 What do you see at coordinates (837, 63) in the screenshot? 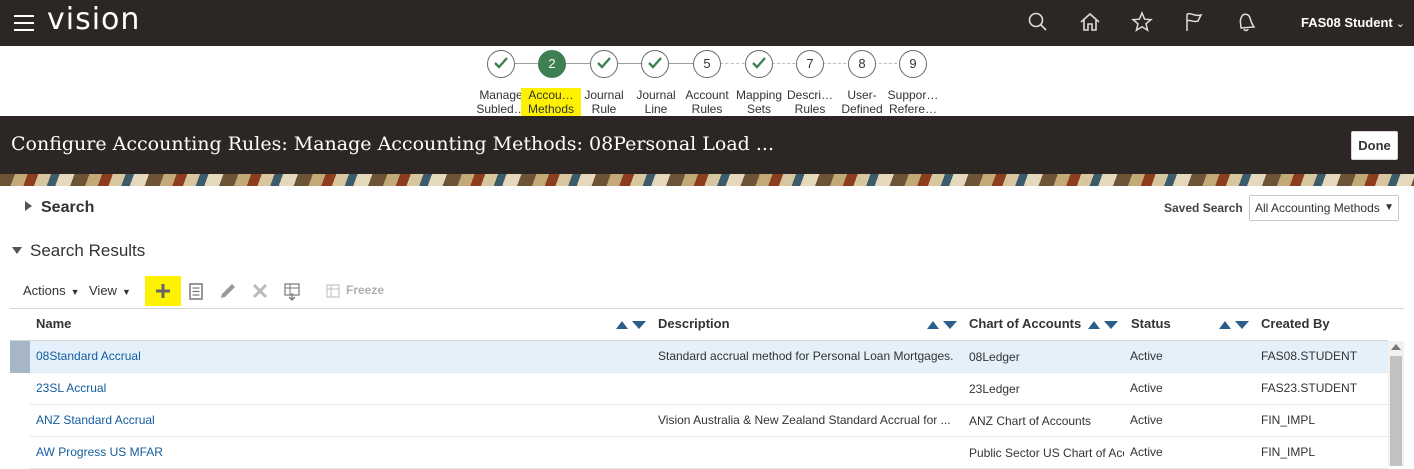
I see `train-connector` at bounding box center [837, 63].